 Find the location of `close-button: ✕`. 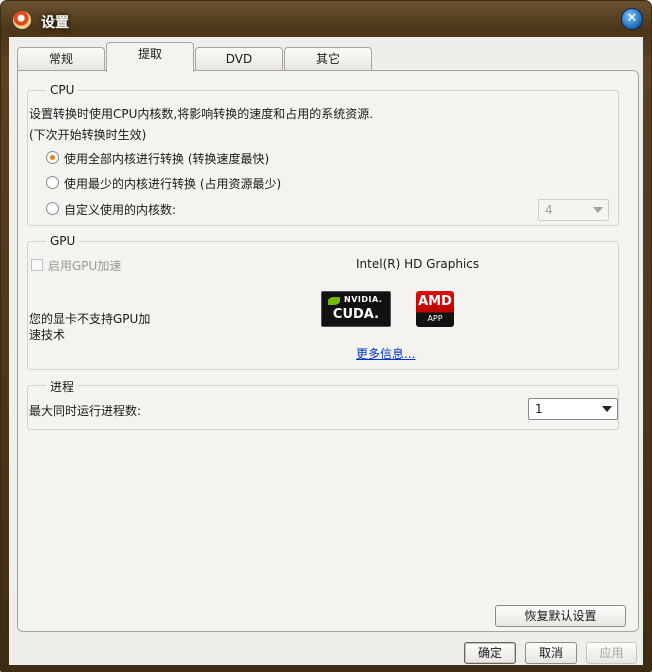

close-button: ✕ is located at coordinates (632, 19).